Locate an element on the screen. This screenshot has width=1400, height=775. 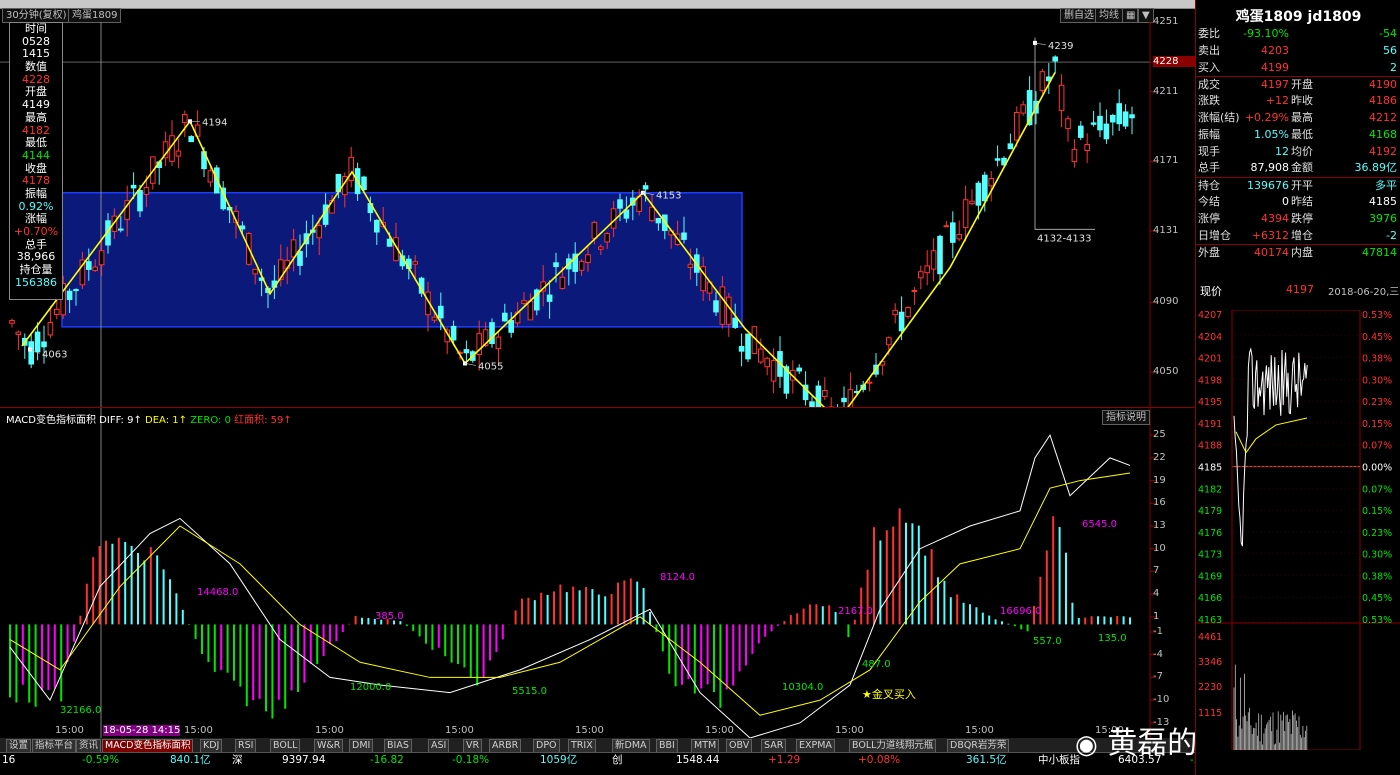
quote-label: 昨结 is located at coordinates (1302, 201).